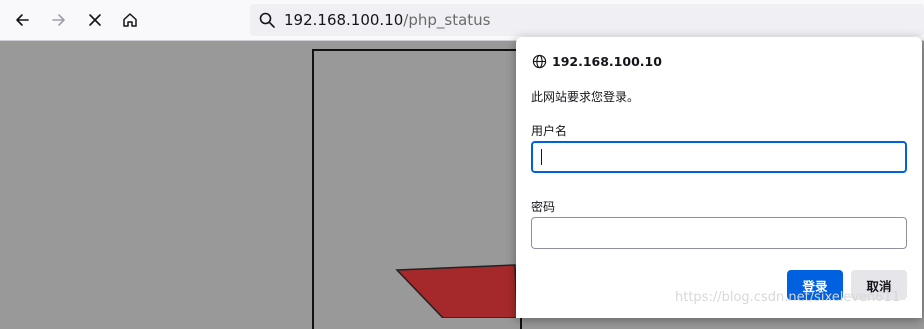  I want to click on username-label: 用户名, so click(549, 131).